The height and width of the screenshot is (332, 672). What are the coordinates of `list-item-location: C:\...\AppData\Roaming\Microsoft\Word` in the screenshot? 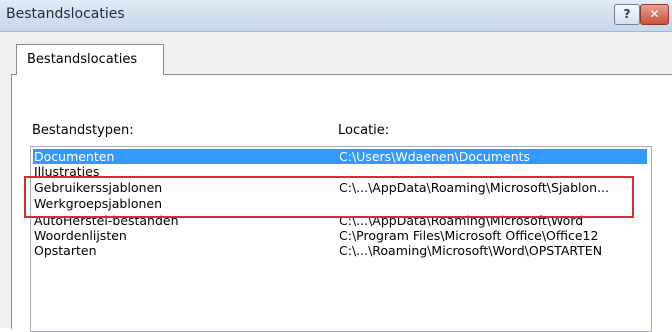 It's located at (461, 220).